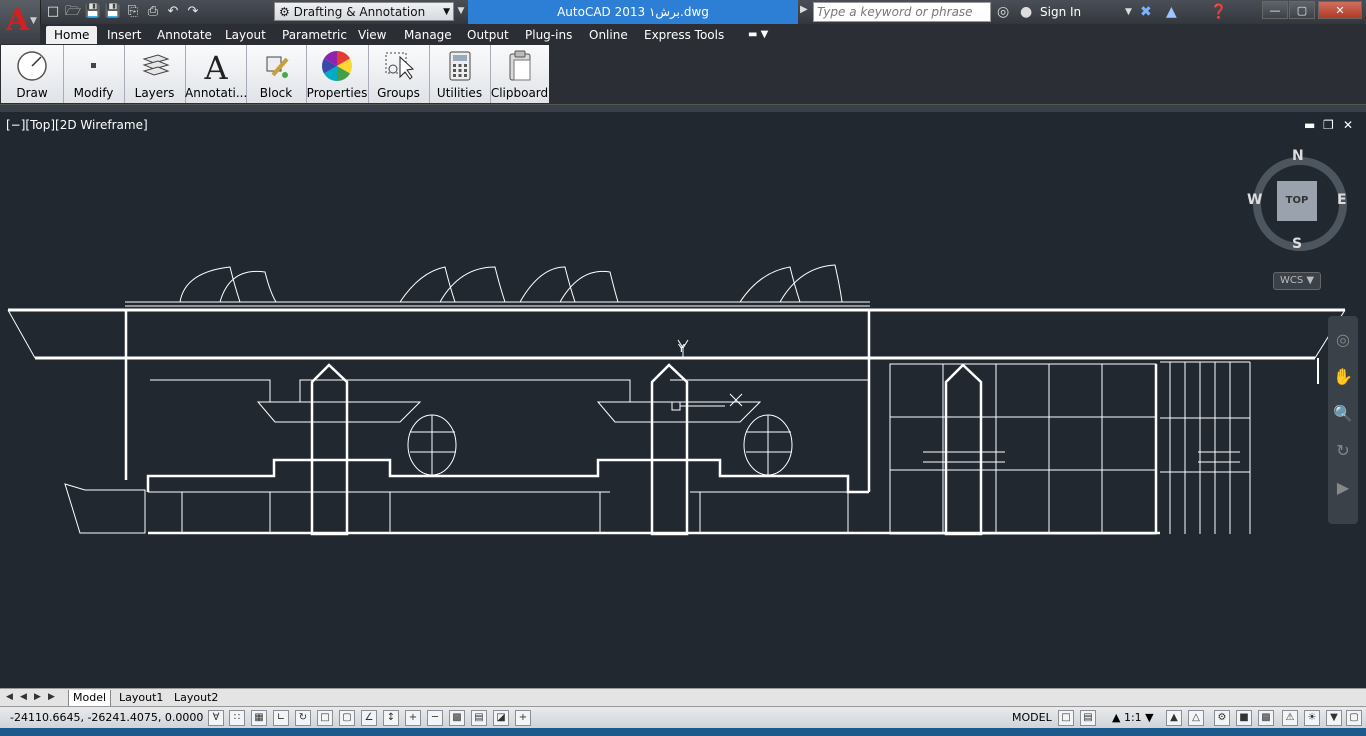 Image resolution: width=1366 pixels, height=736 pixels. I want to click on plot-icon: ⎘, so click(133, 12).